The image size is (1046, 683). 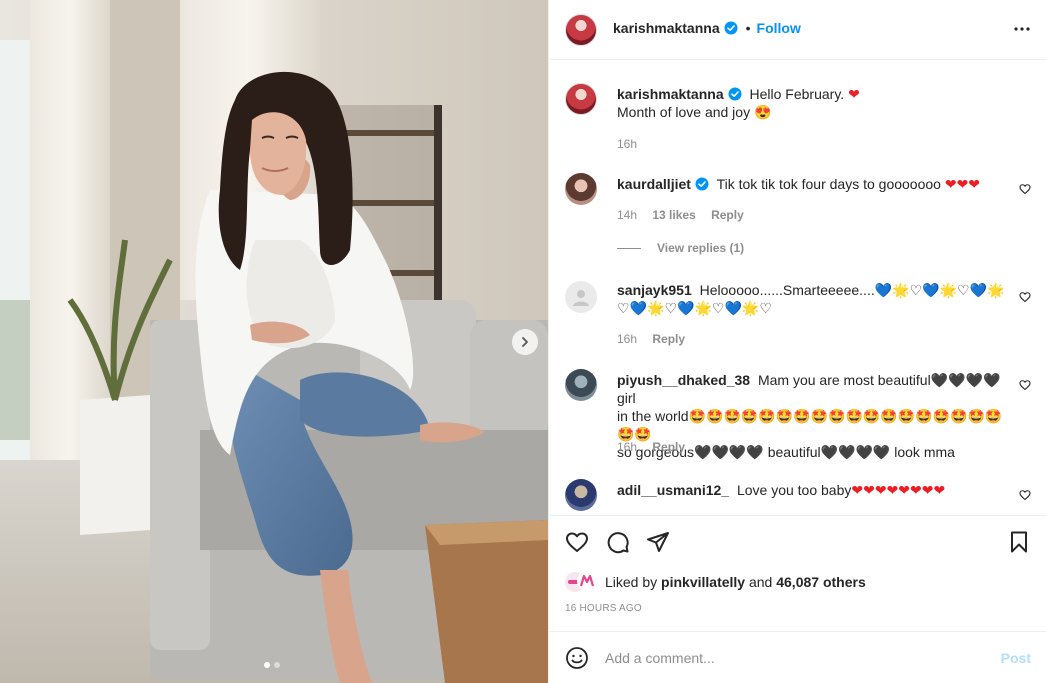 I want to click on caption-time: 16h, so click(x=627, y=144).